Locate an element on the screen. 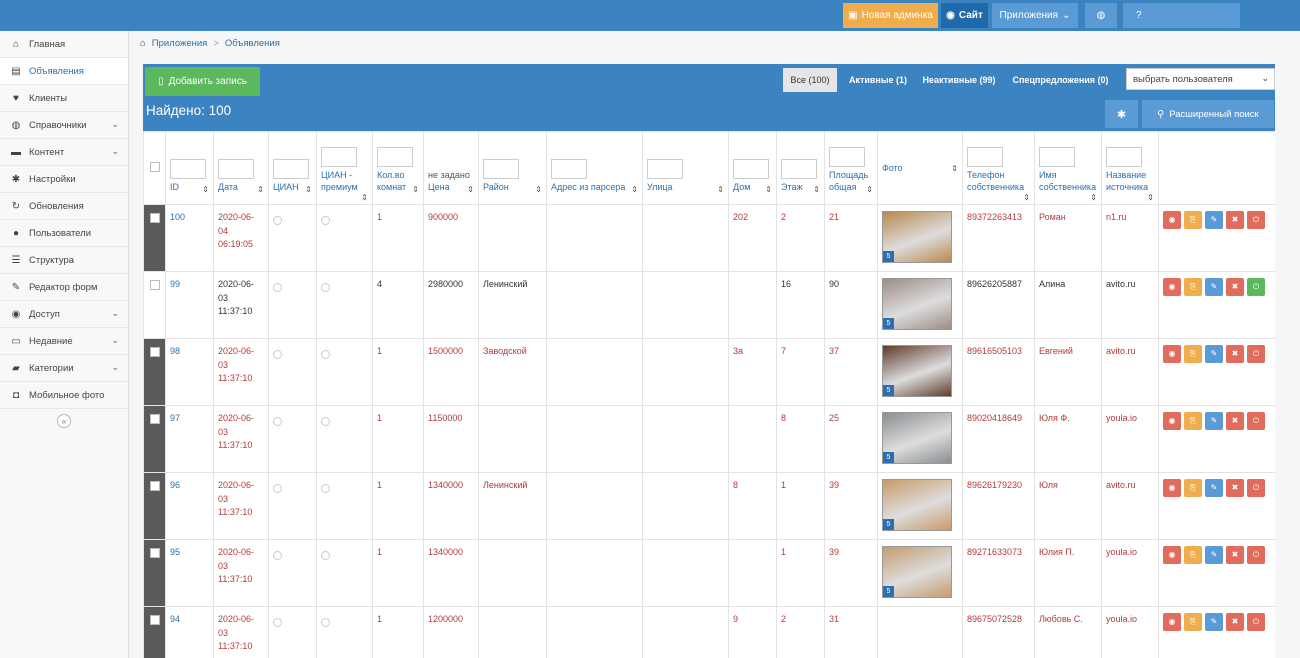 Image resolution: width=1300 pixels, height=658 pixels. sidebar-item: ☰ Структура is located at coordinates (64, 260).